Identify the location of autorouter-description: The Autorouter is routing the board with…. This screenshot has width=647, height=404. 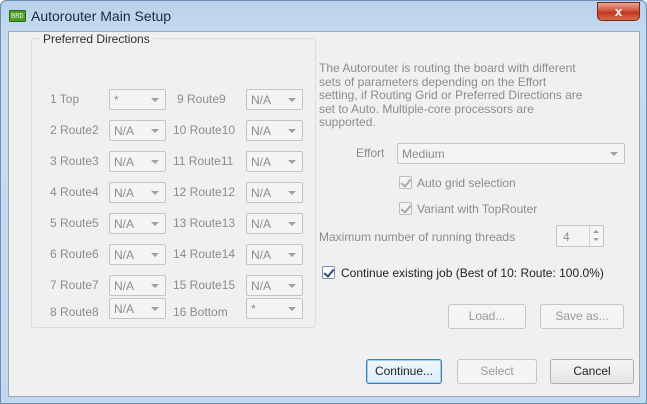
(465, 95).